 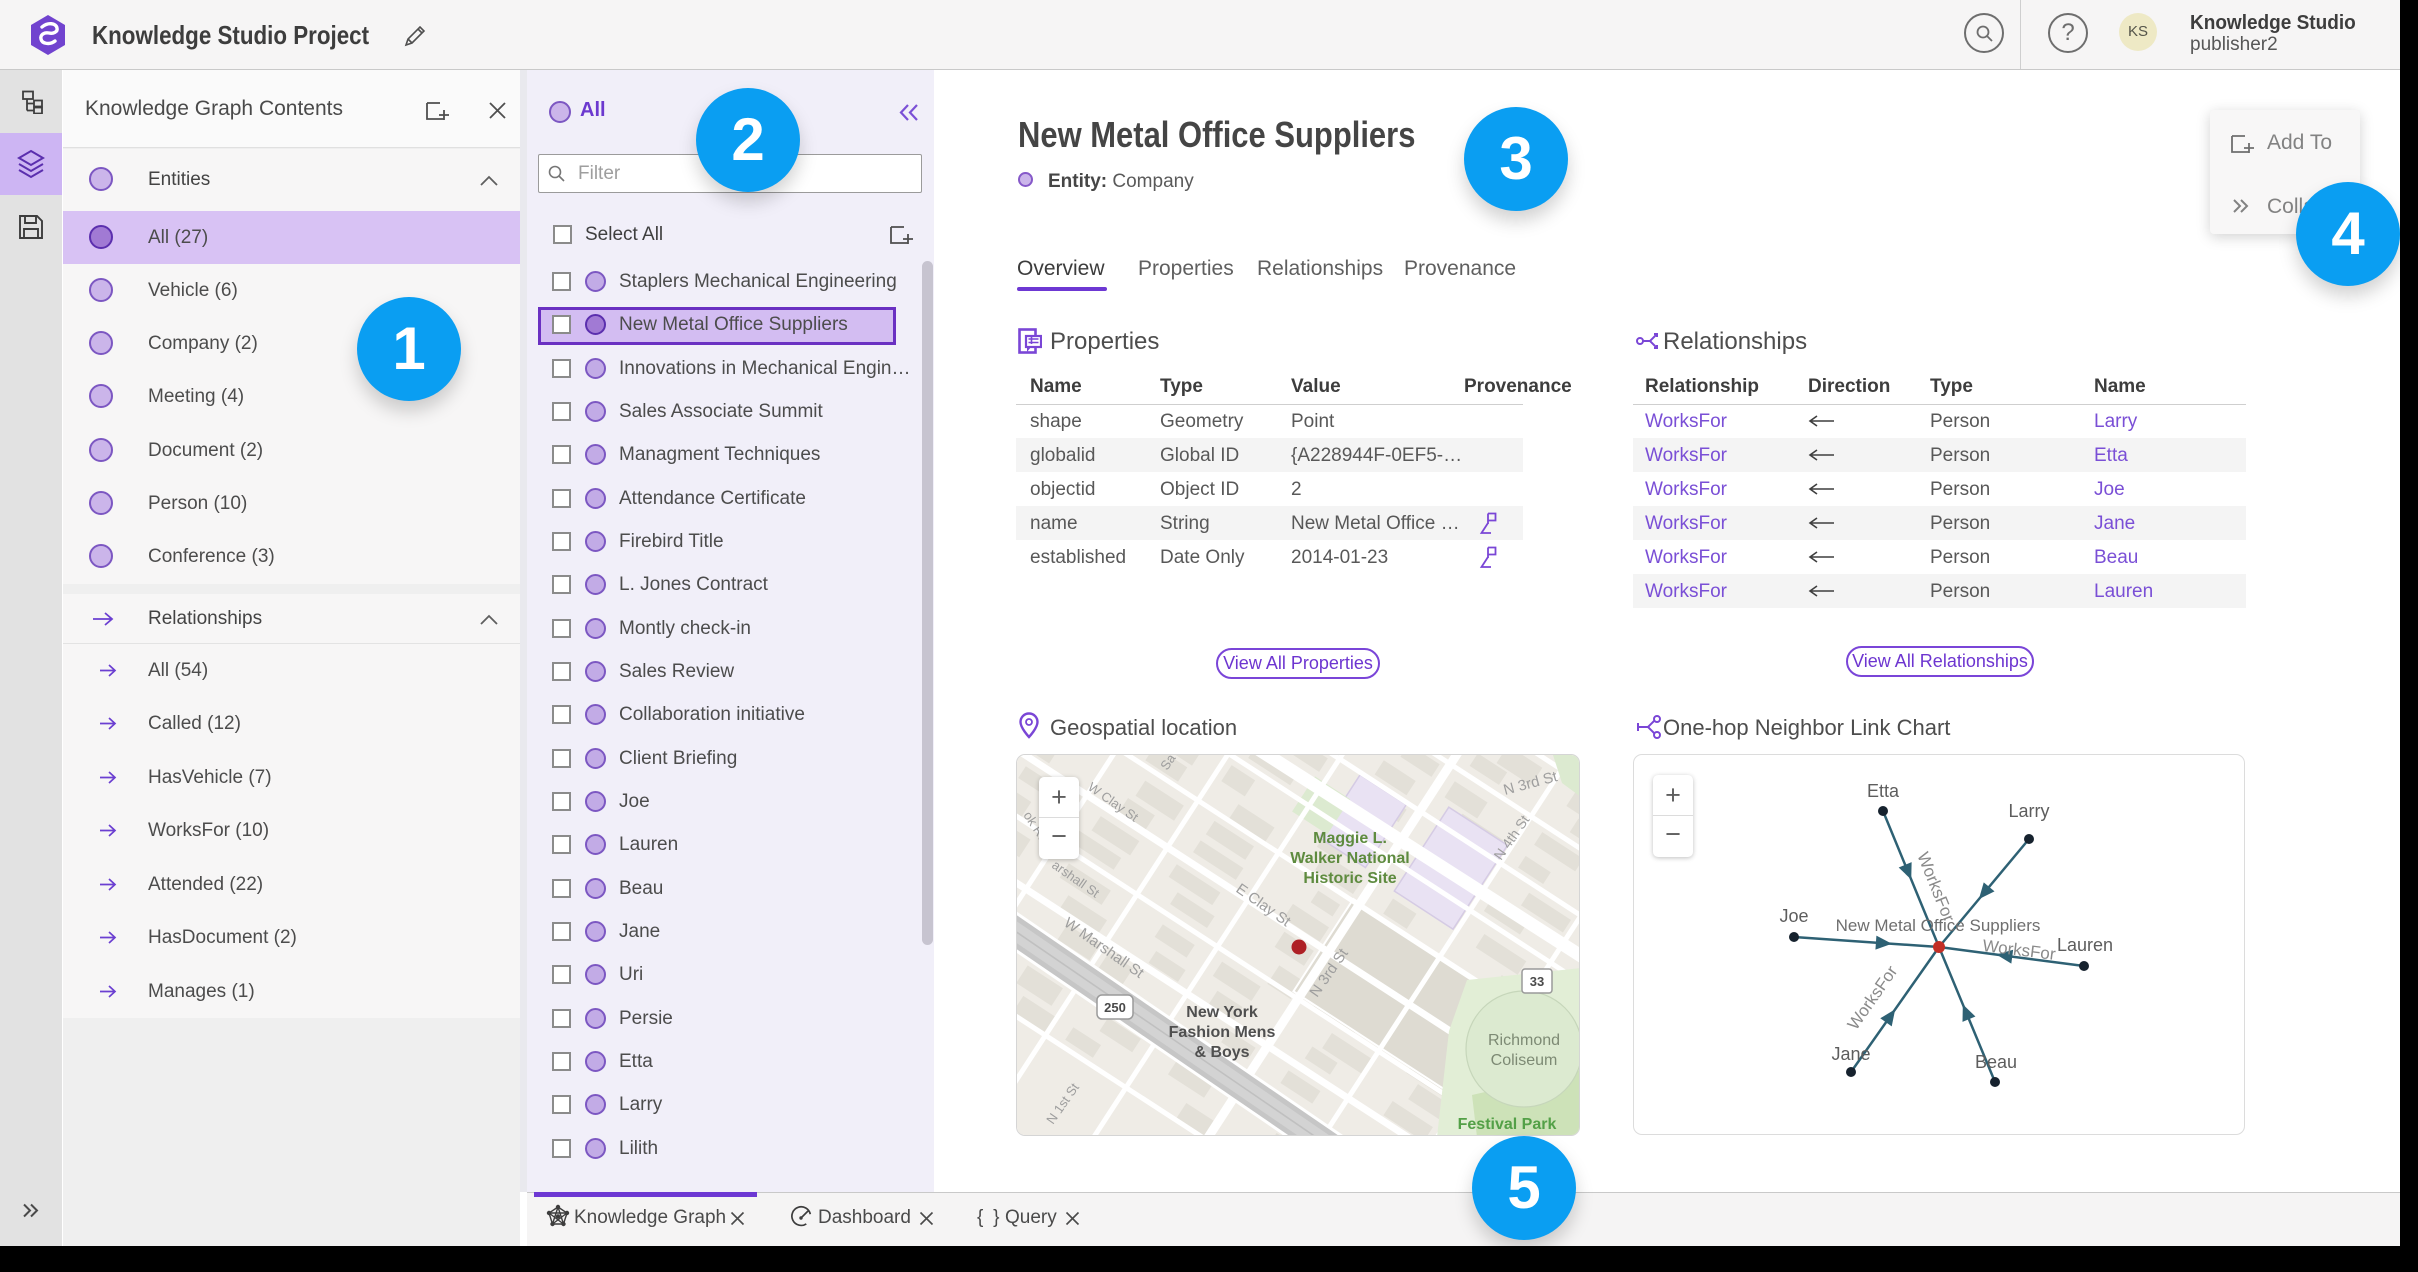 What do you see at coordinates (1115, 1007) in the screenshot?
I see `svg-text: 250` at bounding box center [1115, 1007].